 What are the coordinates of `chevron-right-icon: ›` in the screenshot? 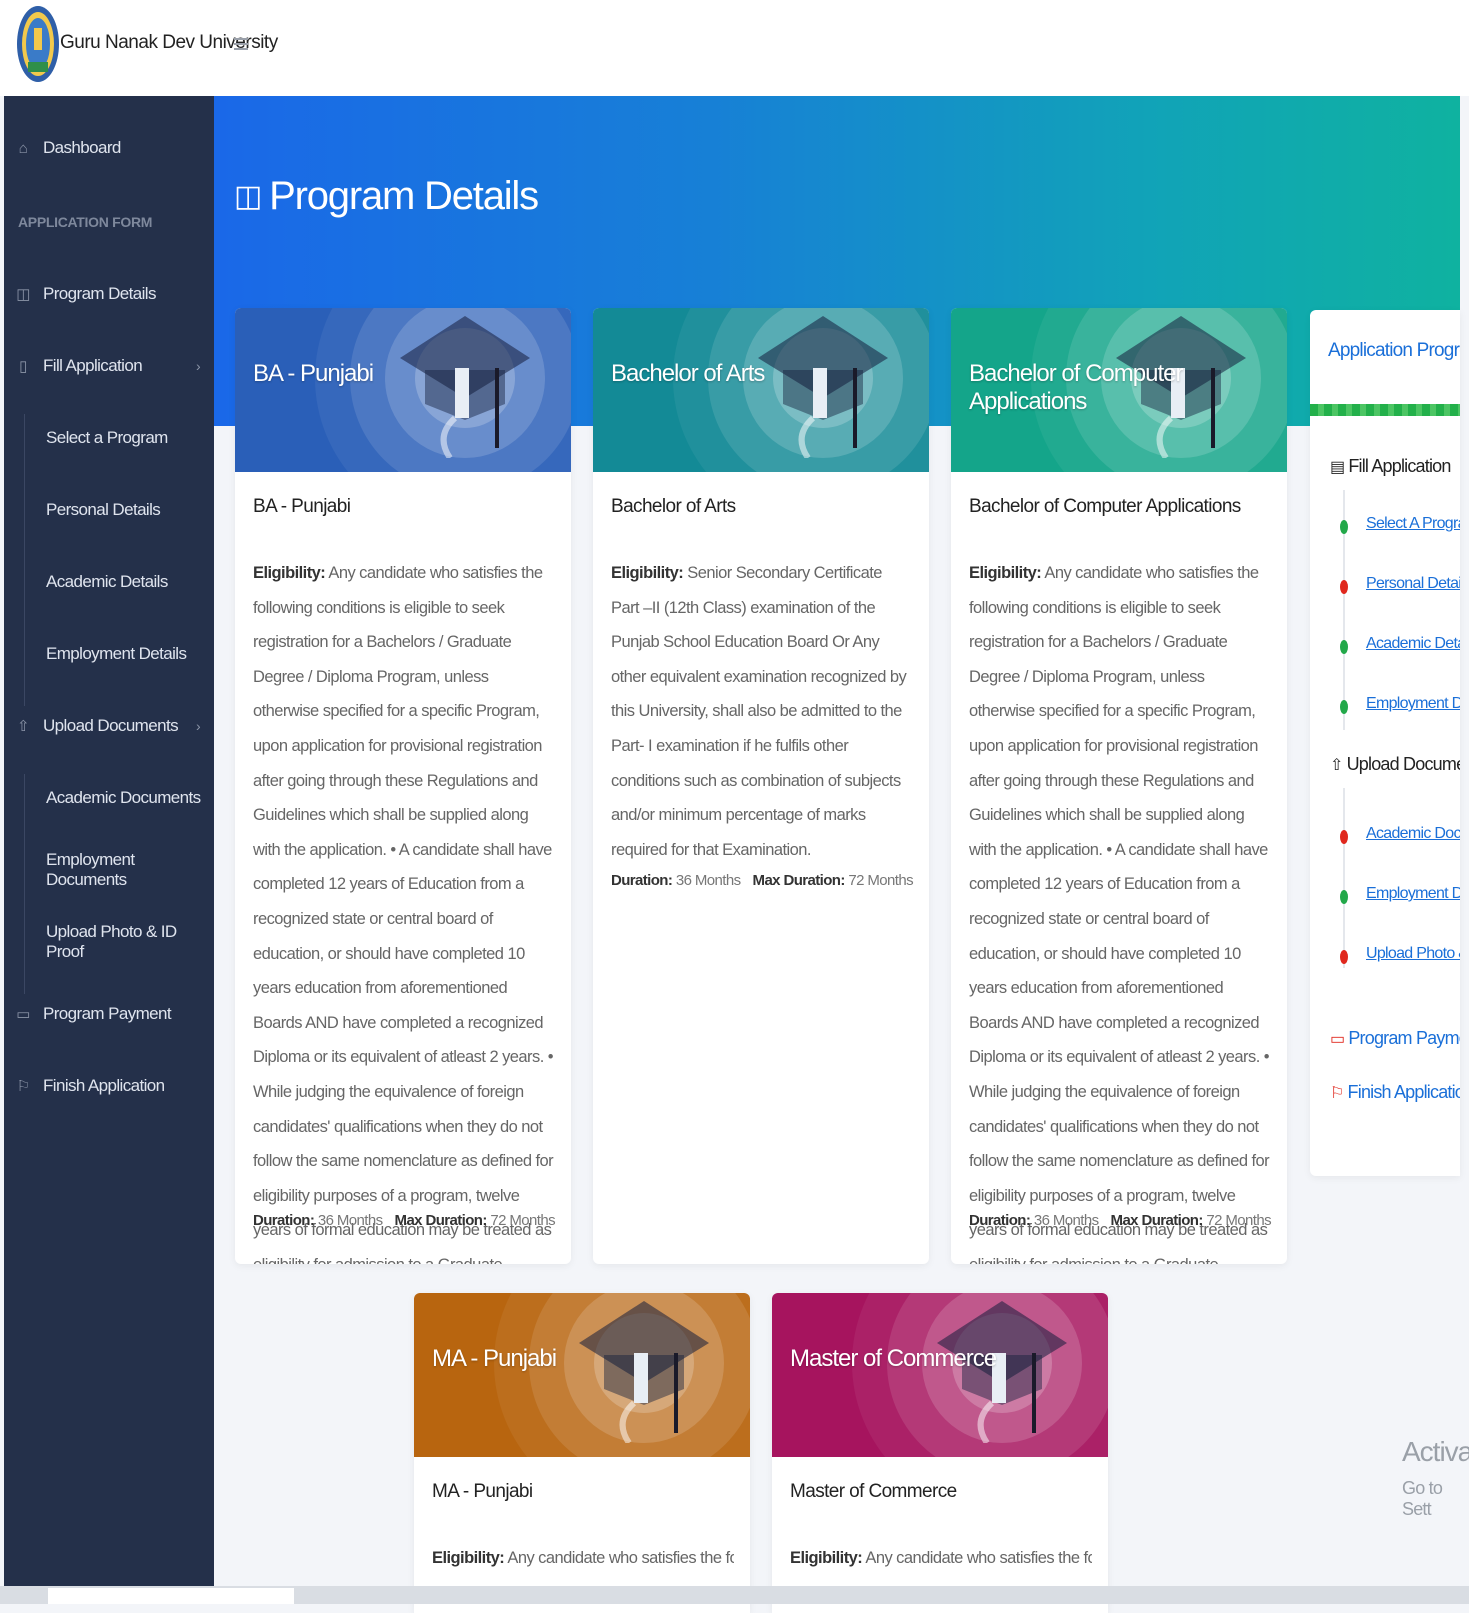 It's located at (198, 366).